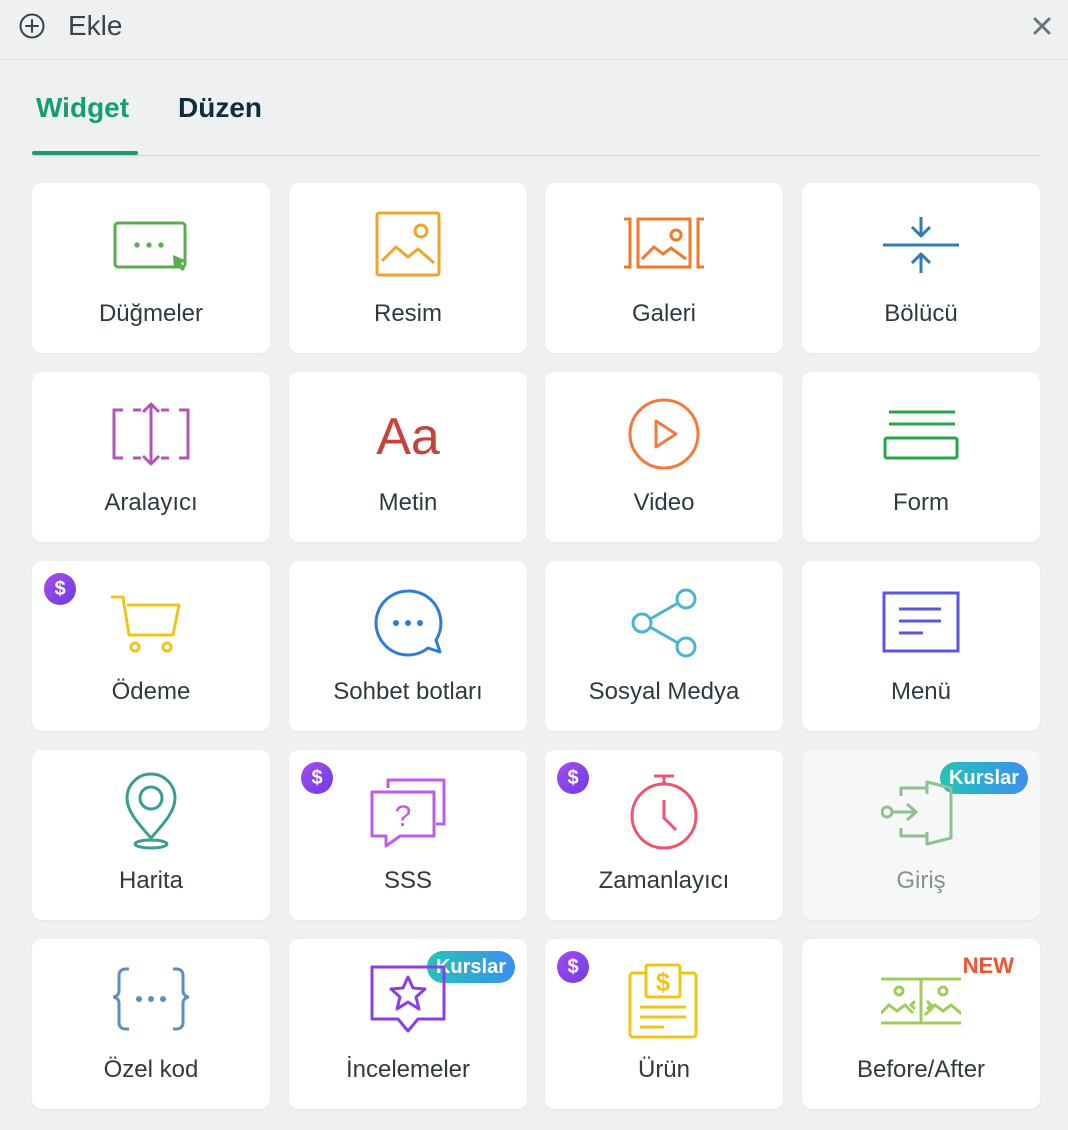 The width and height of the screenshot is (1068, 1130). Describe the element at coordinates (151, 434) in the screenshot. I see `spacer-icon` at that location.